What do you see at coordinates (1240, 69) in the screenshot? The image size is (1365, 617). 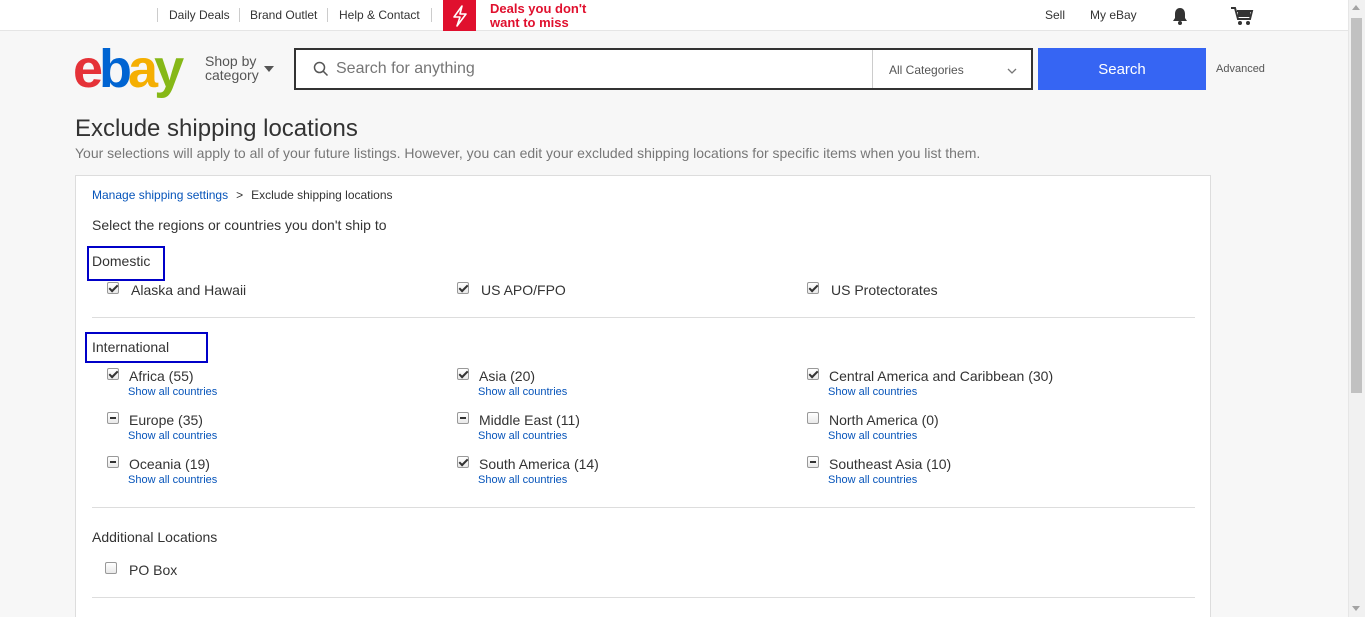 I see `advanced-search-link: Advanced` at bounding box center [1240, 69].